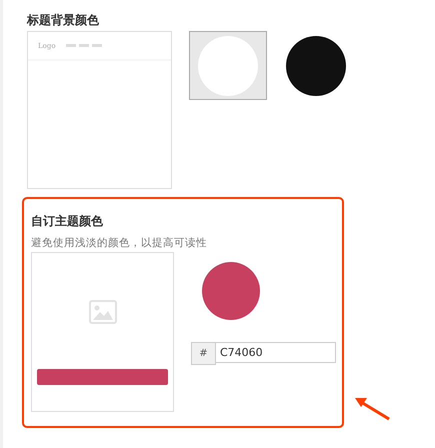 The height and width of the screenshot is (448, 435). Describe the element at coordinates (119, 243) in the screenshot. I see `hint-text: 避免使用浅淡的颜色，以提高可读性` at that location.